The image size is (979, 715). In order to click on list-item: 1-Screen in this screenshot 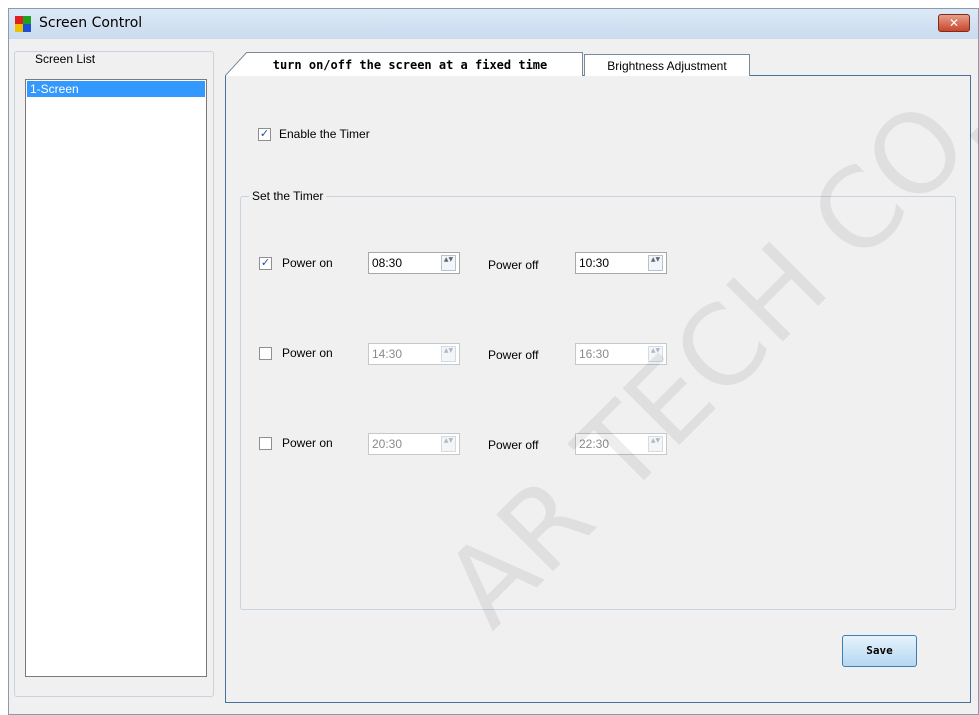, I will do `click(116, 89)`.